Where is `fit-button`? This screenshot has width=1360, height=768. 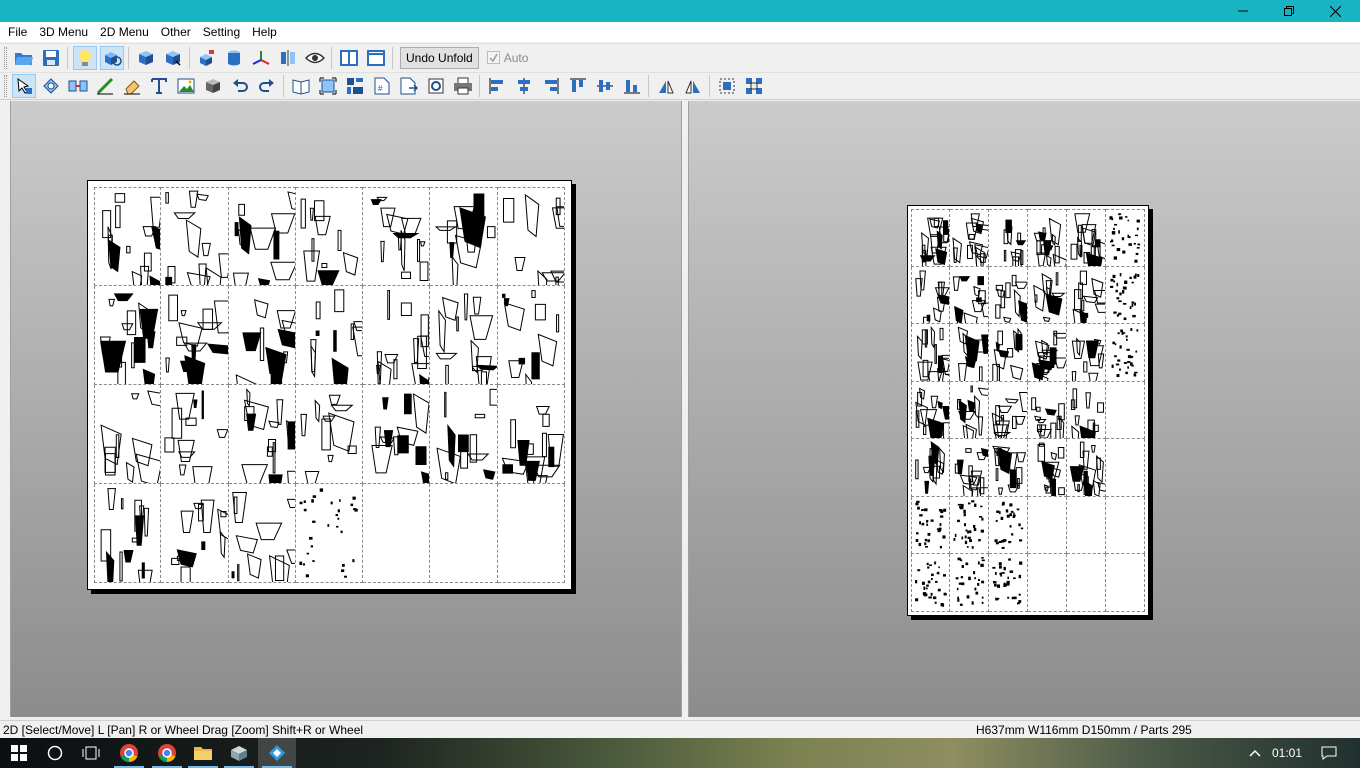
fit-button is located at coordinates (328, 86).